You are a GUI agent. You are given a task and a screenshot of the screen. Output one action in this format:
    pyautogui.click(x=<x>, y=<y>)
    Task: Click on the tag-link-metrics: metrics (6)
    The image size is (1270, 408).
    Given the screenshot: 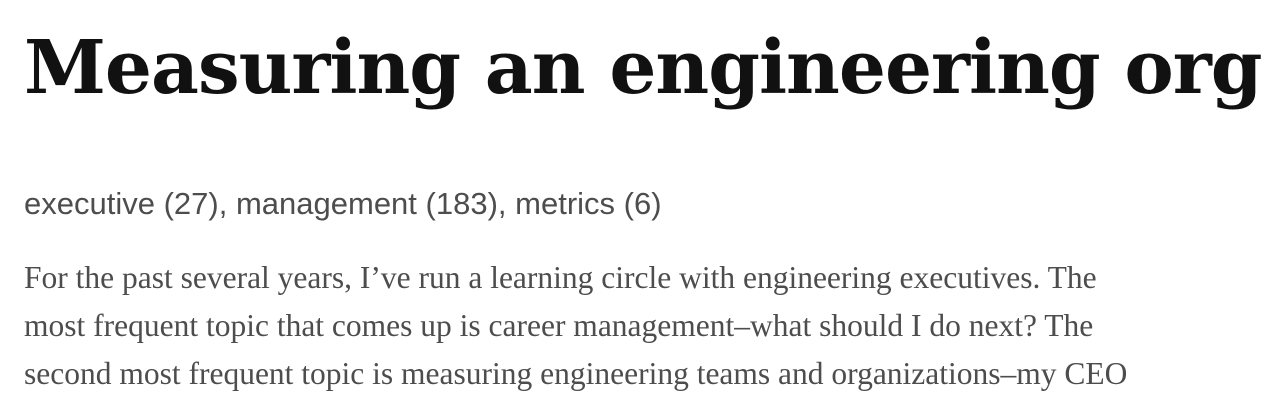 What is the action you would take?
    pyautogui.click(x=588, y=203)
    